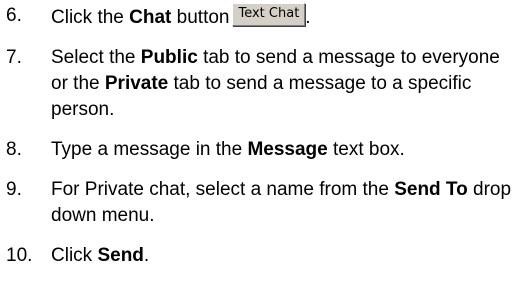 Image resolution: width=523 pixels, height=290 pixels. I want to click on step-text-part: button, so click(200, 17).